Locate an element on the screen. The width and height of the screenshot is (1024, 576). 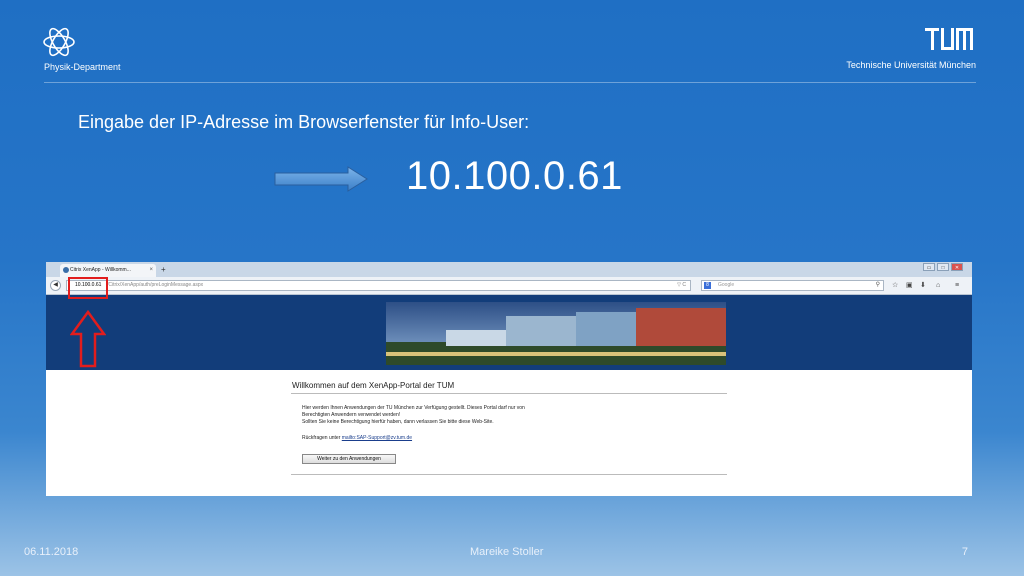
download-icon: ⬇ is located at coordinates (923, 285).